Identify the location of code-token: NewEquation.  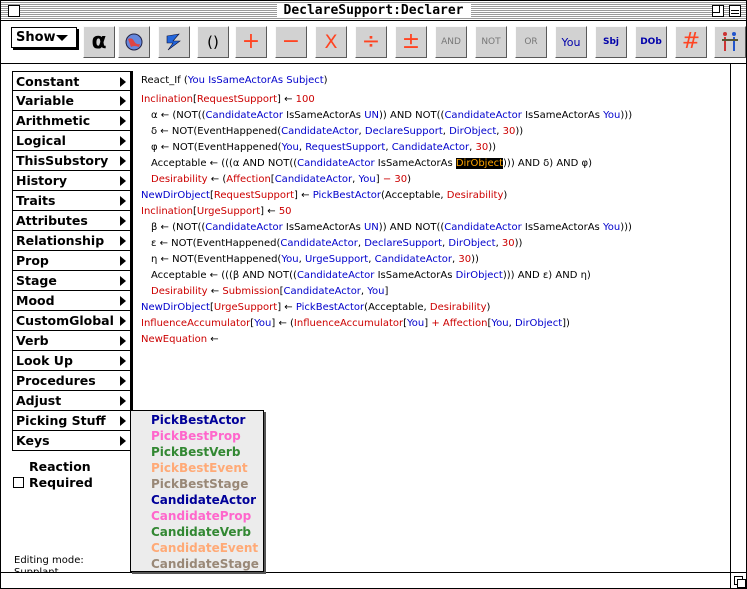
(174, 339).